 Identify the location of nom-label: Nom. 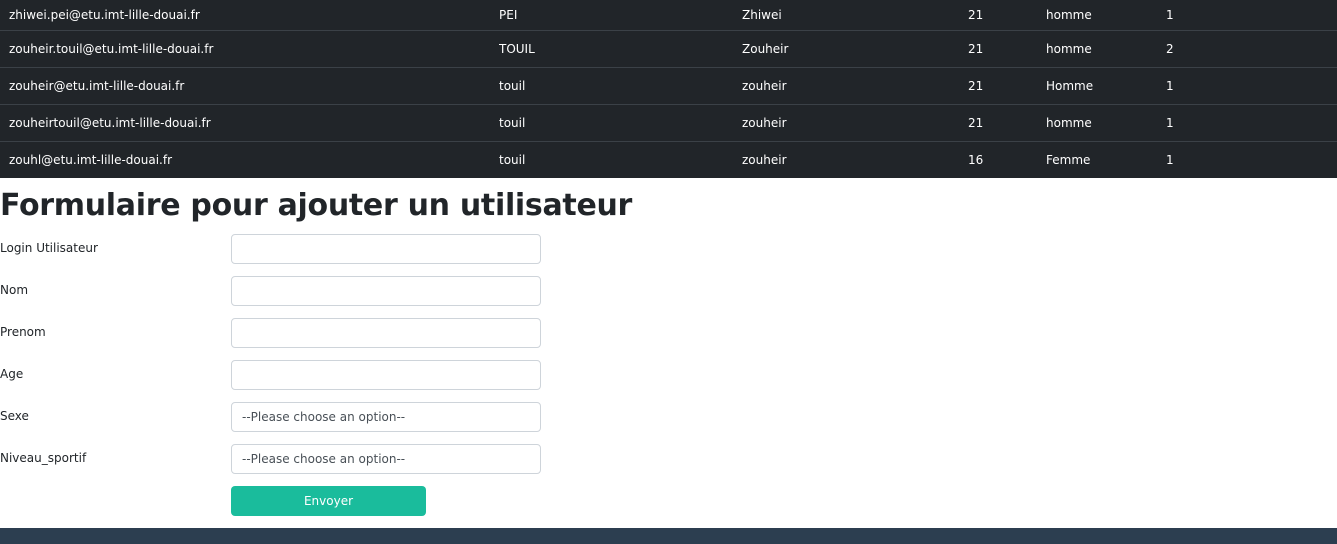
(14, 290).